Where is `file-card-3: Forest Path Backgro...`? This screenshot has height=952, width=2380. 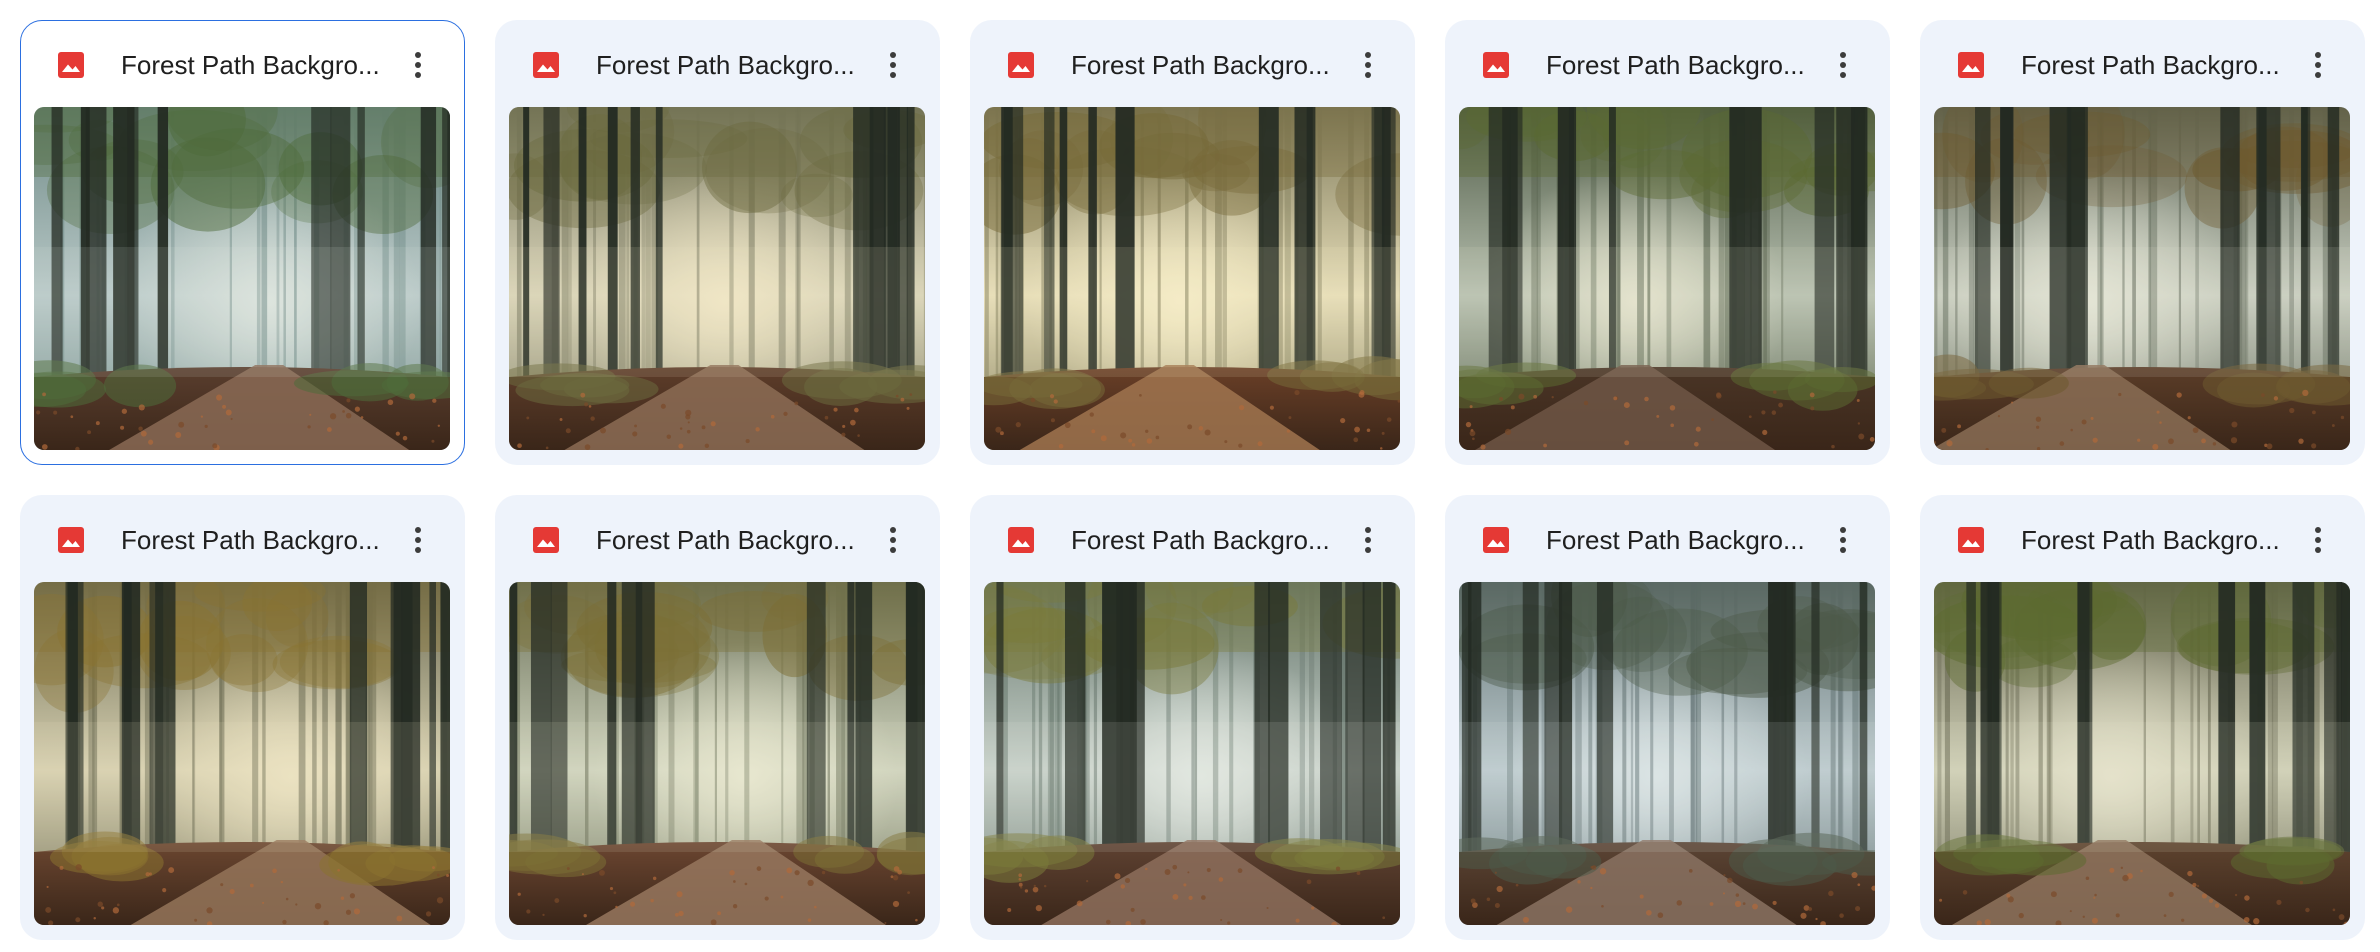
file-card-3: Forest Path Backgro... is located at coordinates (1192, 242).